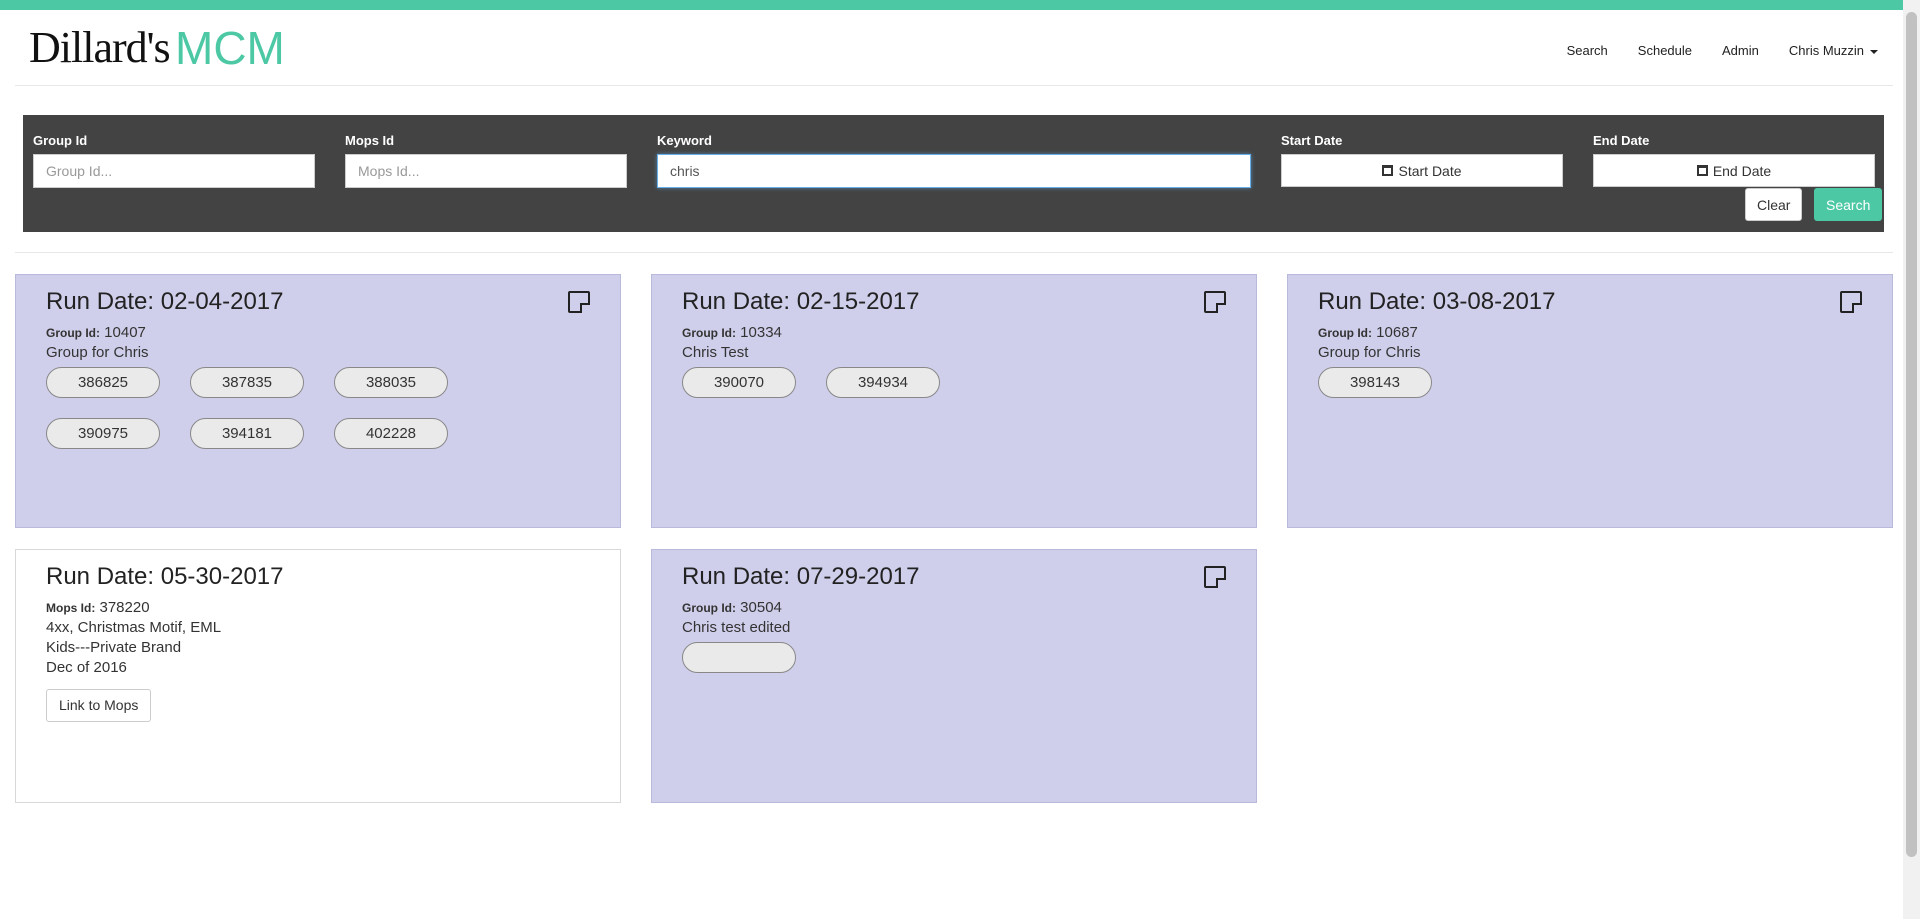 The image size is (1920, 919). What do you see at coordinates (1734, 140) in the screenshot?
I see `end-date-label: End Date` at bounding box center [1734, 140].